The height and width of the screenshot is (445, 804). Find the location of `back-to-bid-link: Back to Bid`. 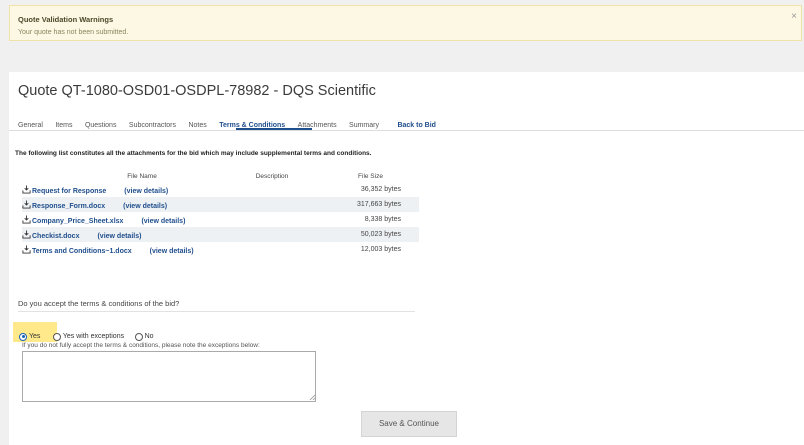

back-to-bid-link: Back to Bid is located at coordinates (416, 125).